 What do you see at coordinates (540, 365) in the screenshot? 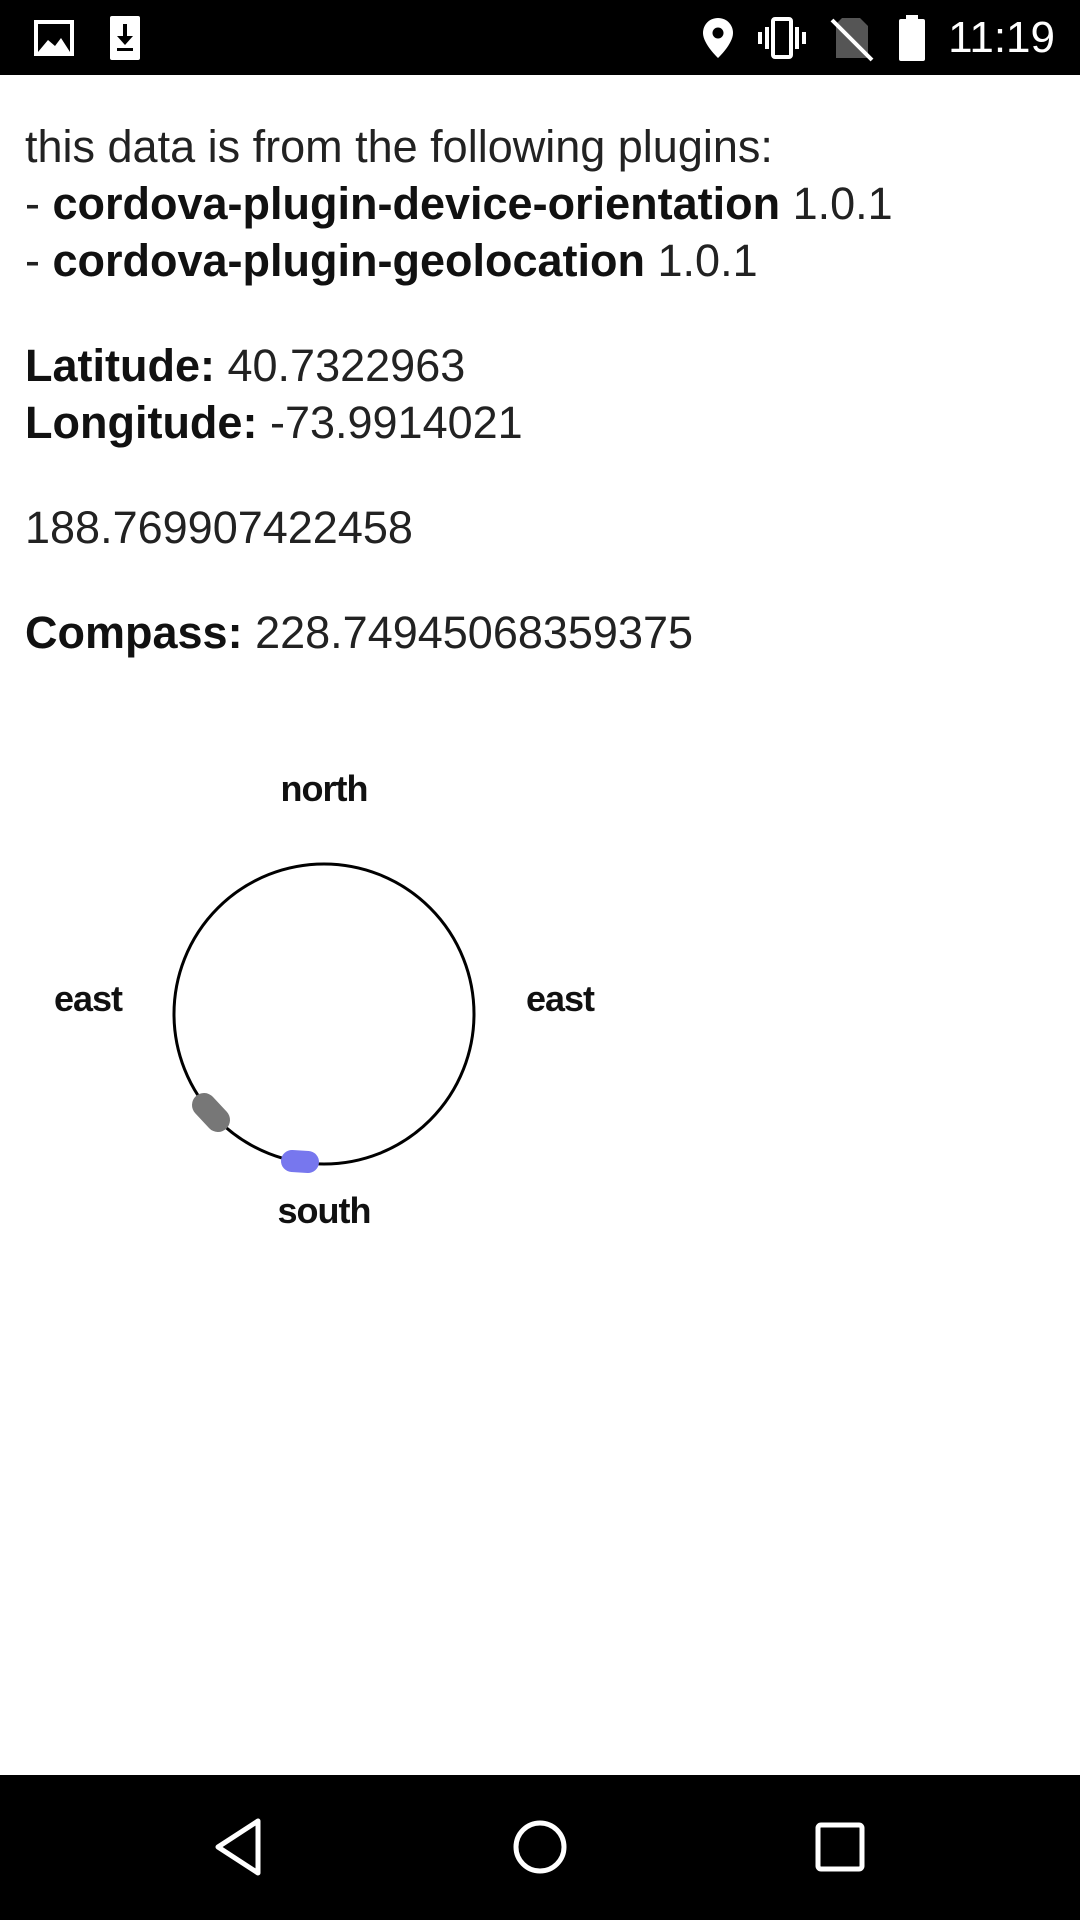
I see `latitude-row: Latitude: 40.7322963` at bounding box center [540, 365].